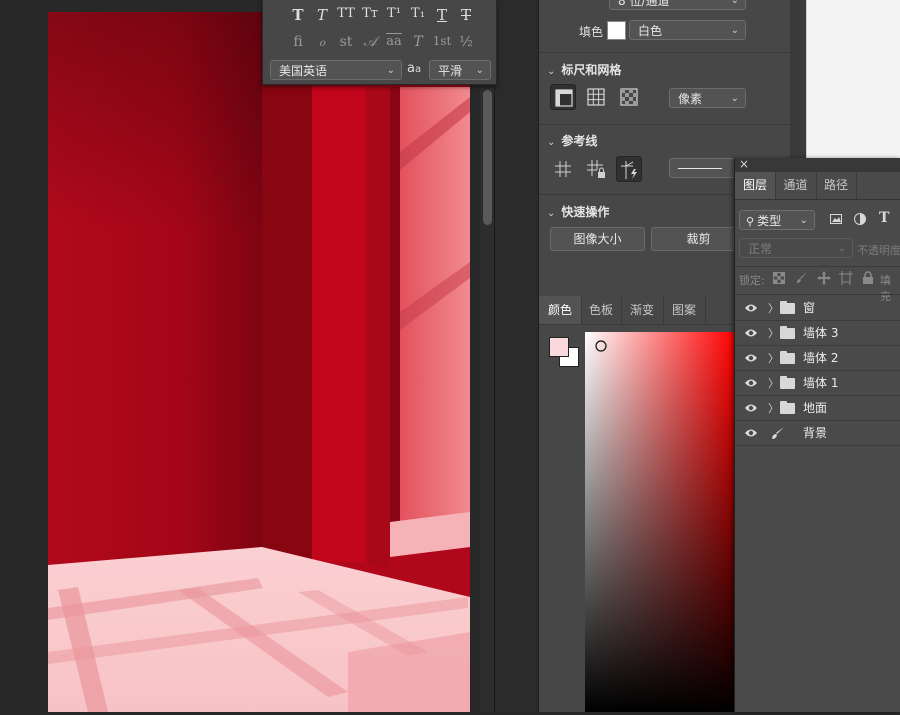 The height and width of the screenshot is (715, 900). Describe the element at coordinates (442, 41) in the screenshot. I see `ordinals-button: 1st` at that location.